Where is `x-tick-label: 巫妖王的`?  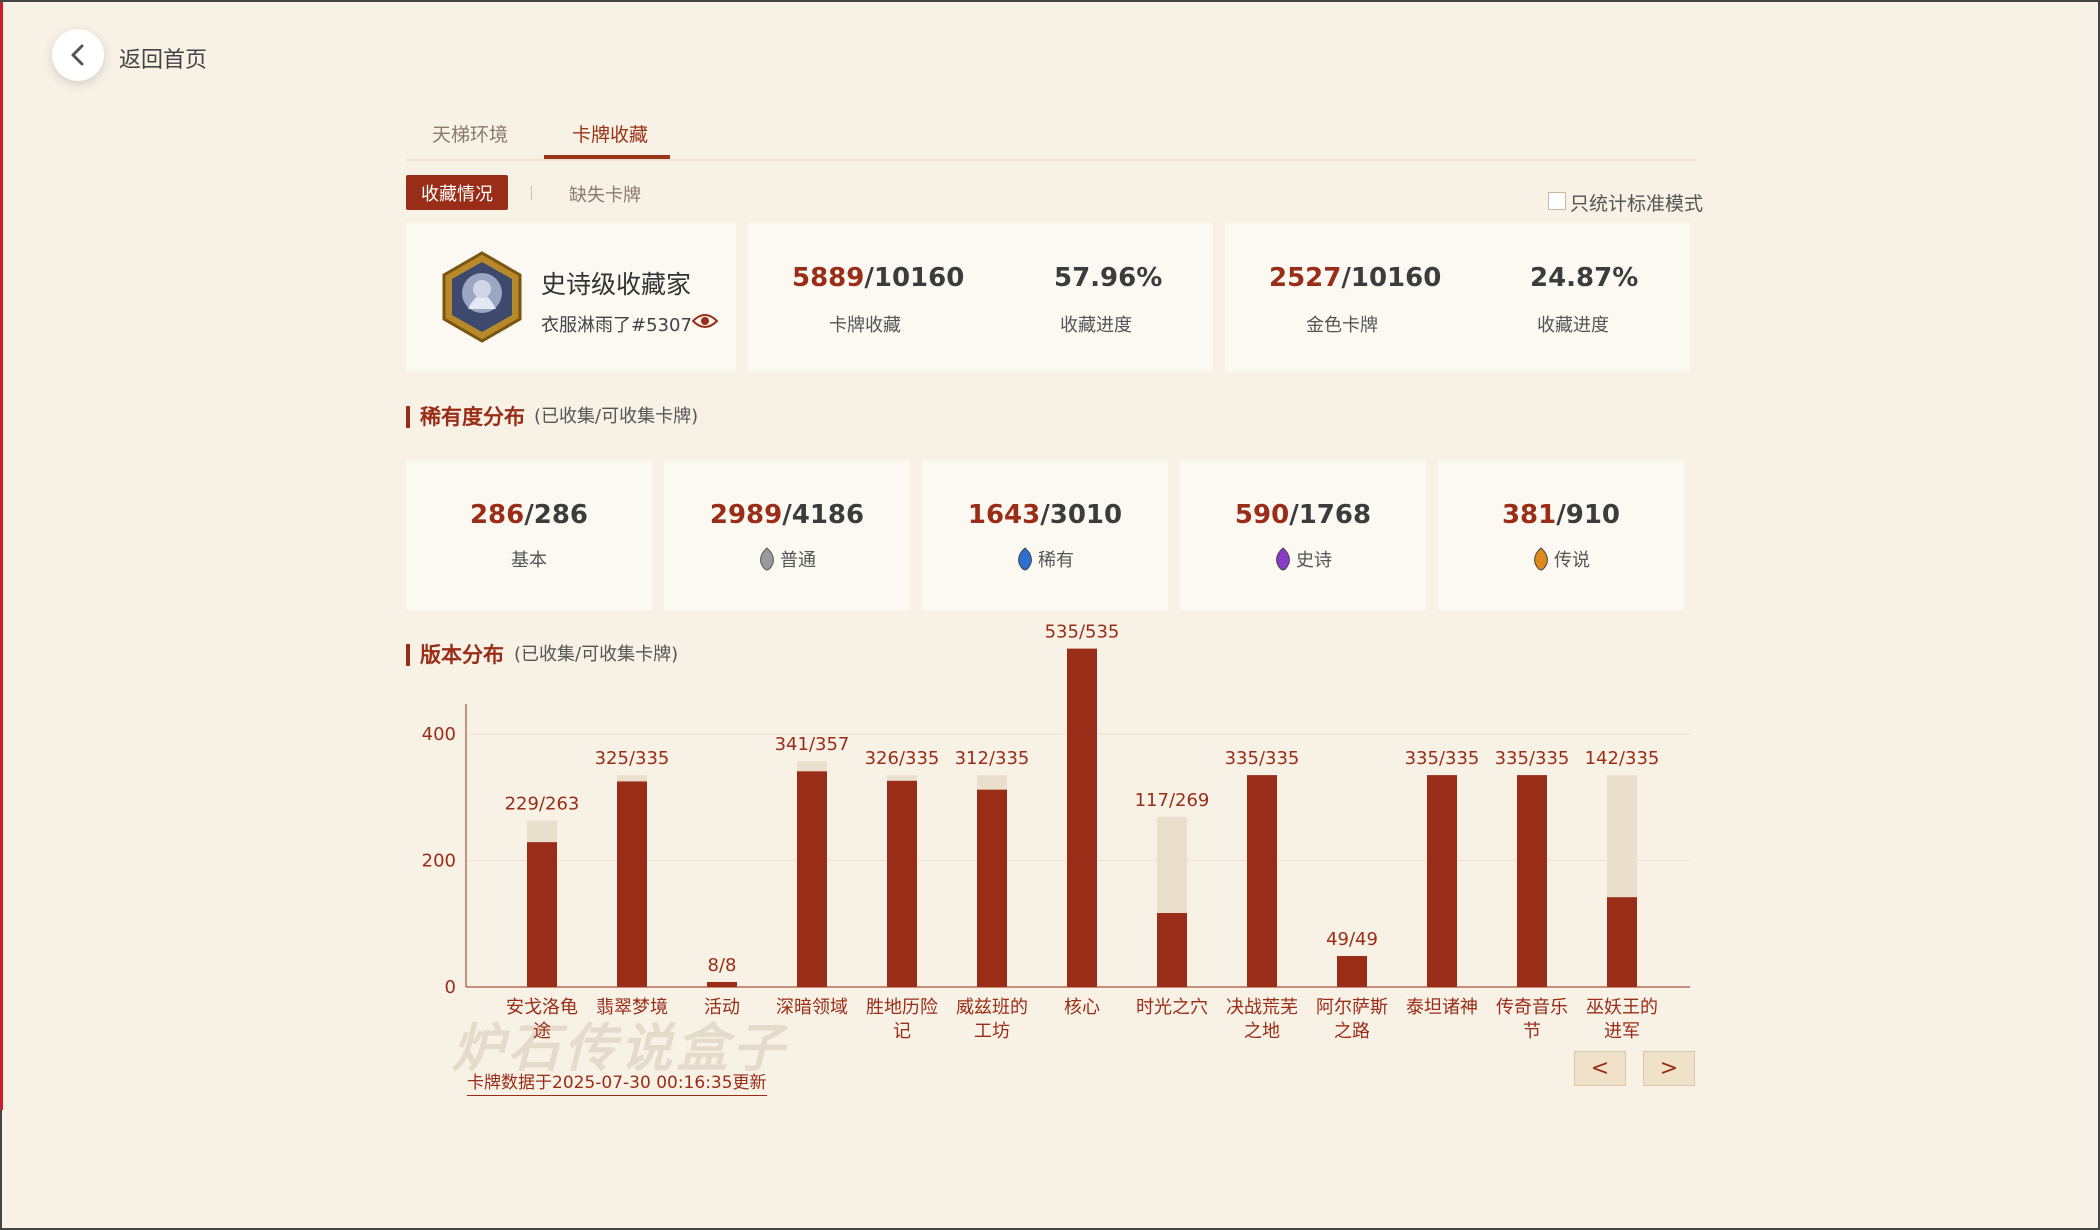 x-tick-label: 巫妖王的 is located at coordinates (1622, 1007).